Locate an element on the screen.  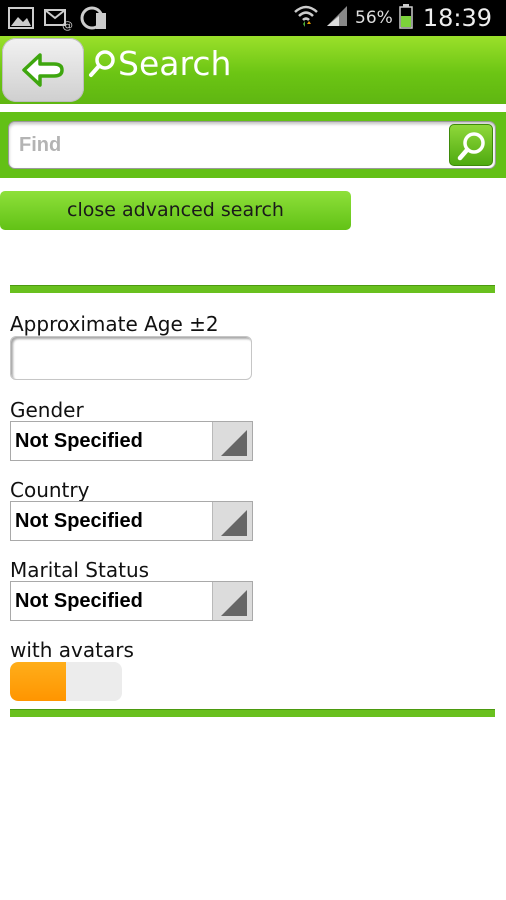
sync-icon is located at coordinates (93, 18).